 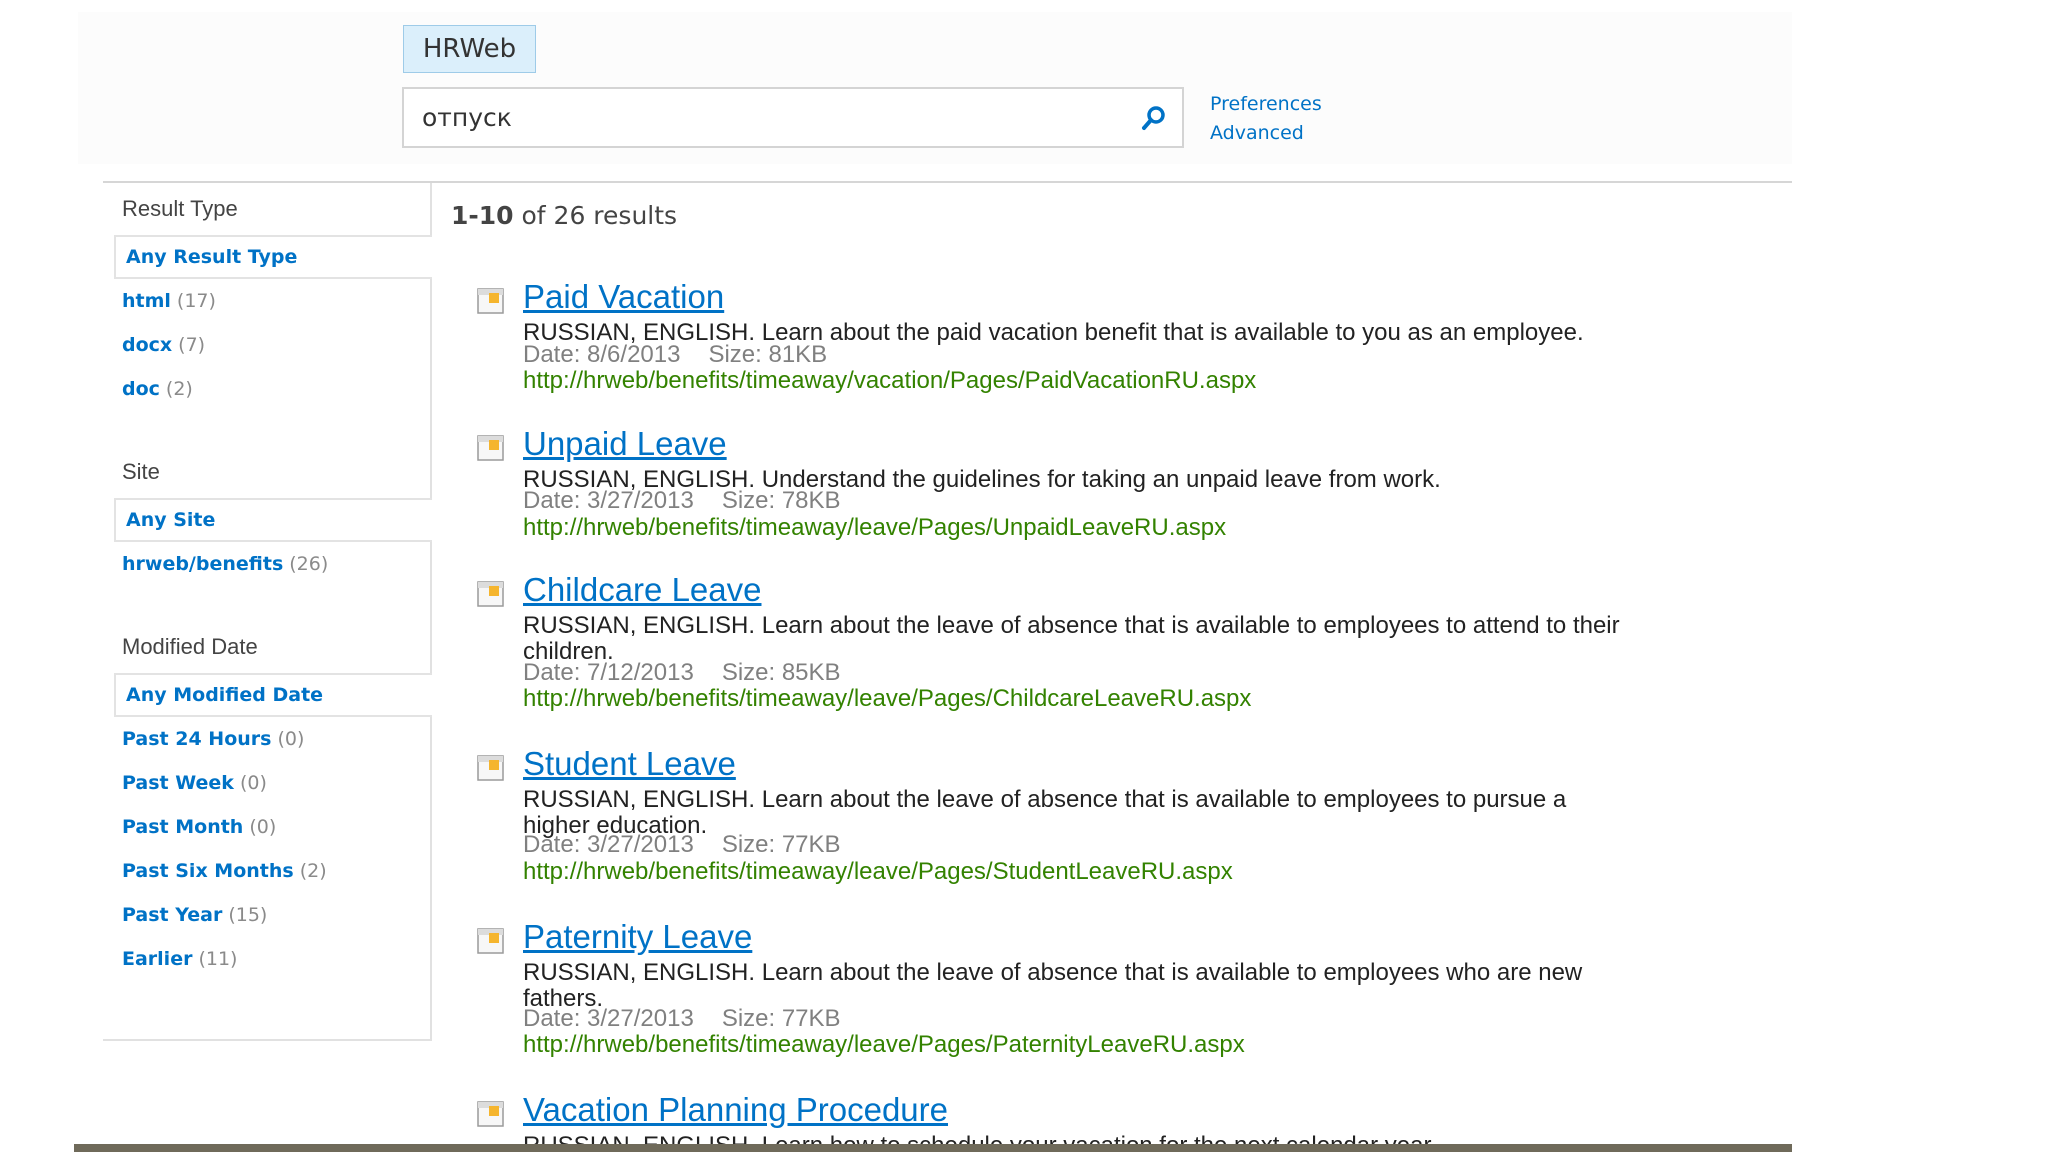 What do you see at coordinates (267, 959) in the screenshot?
I see `refiner-item-earlier: Earlier (11)` at bounding box center [267, 959].